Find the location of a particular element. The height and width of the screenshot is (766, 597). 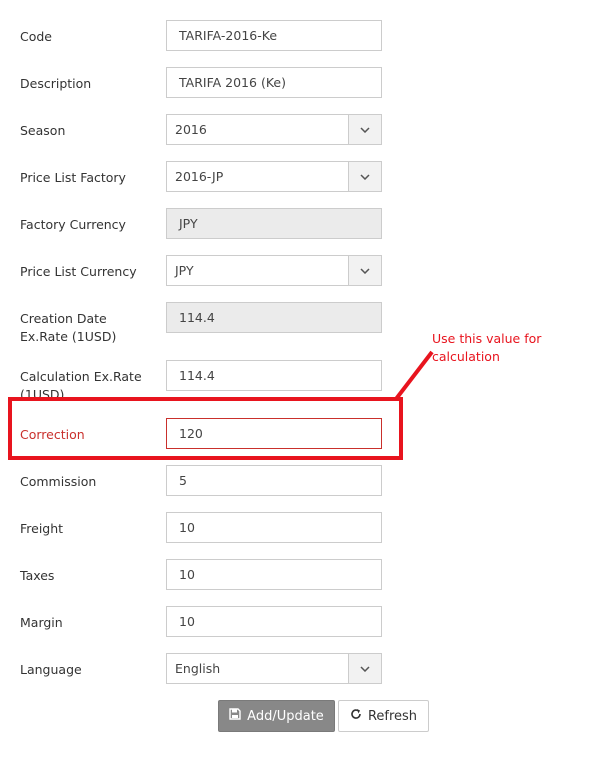

annotation-text: Use this value for calculation is located at coordinates (487, 347).